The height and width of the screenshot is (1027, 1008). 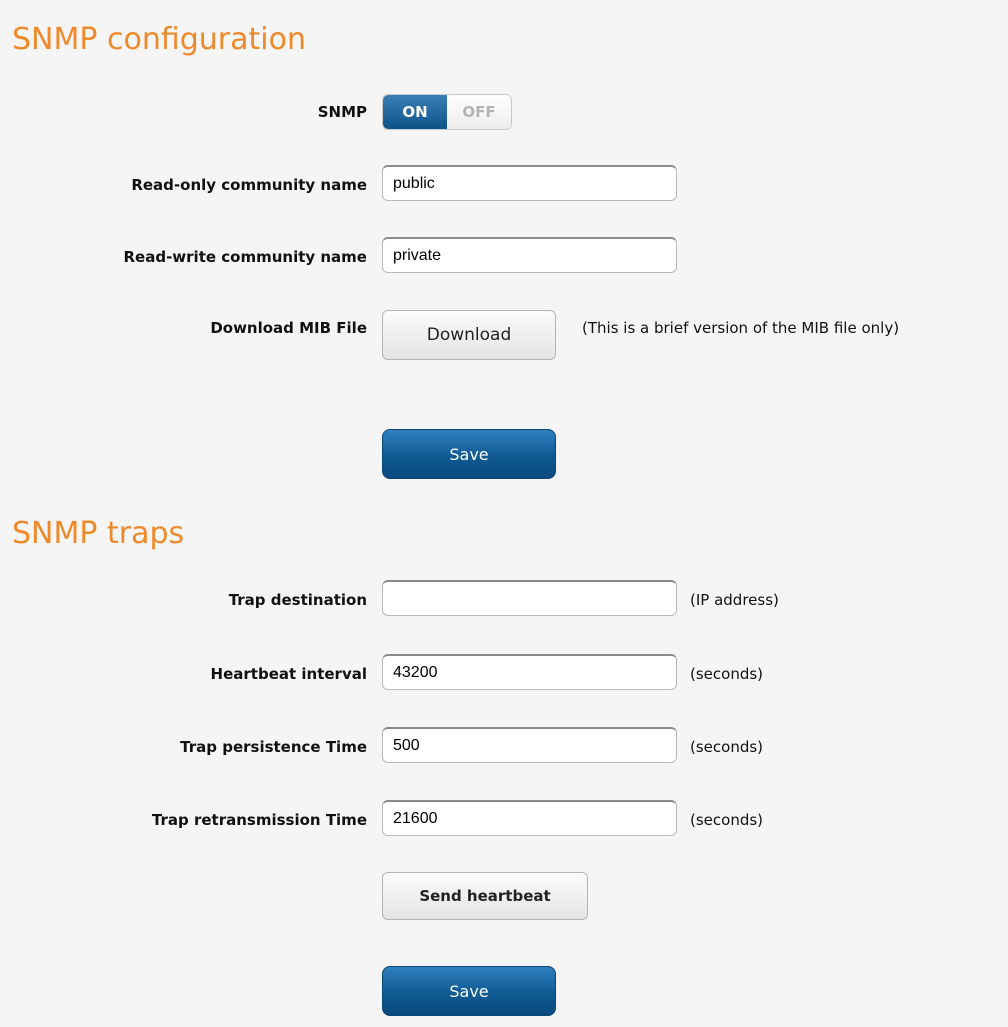 I want to click on heartbeat-interval-label: Heartbeat interval, so click(x=288, y=674).